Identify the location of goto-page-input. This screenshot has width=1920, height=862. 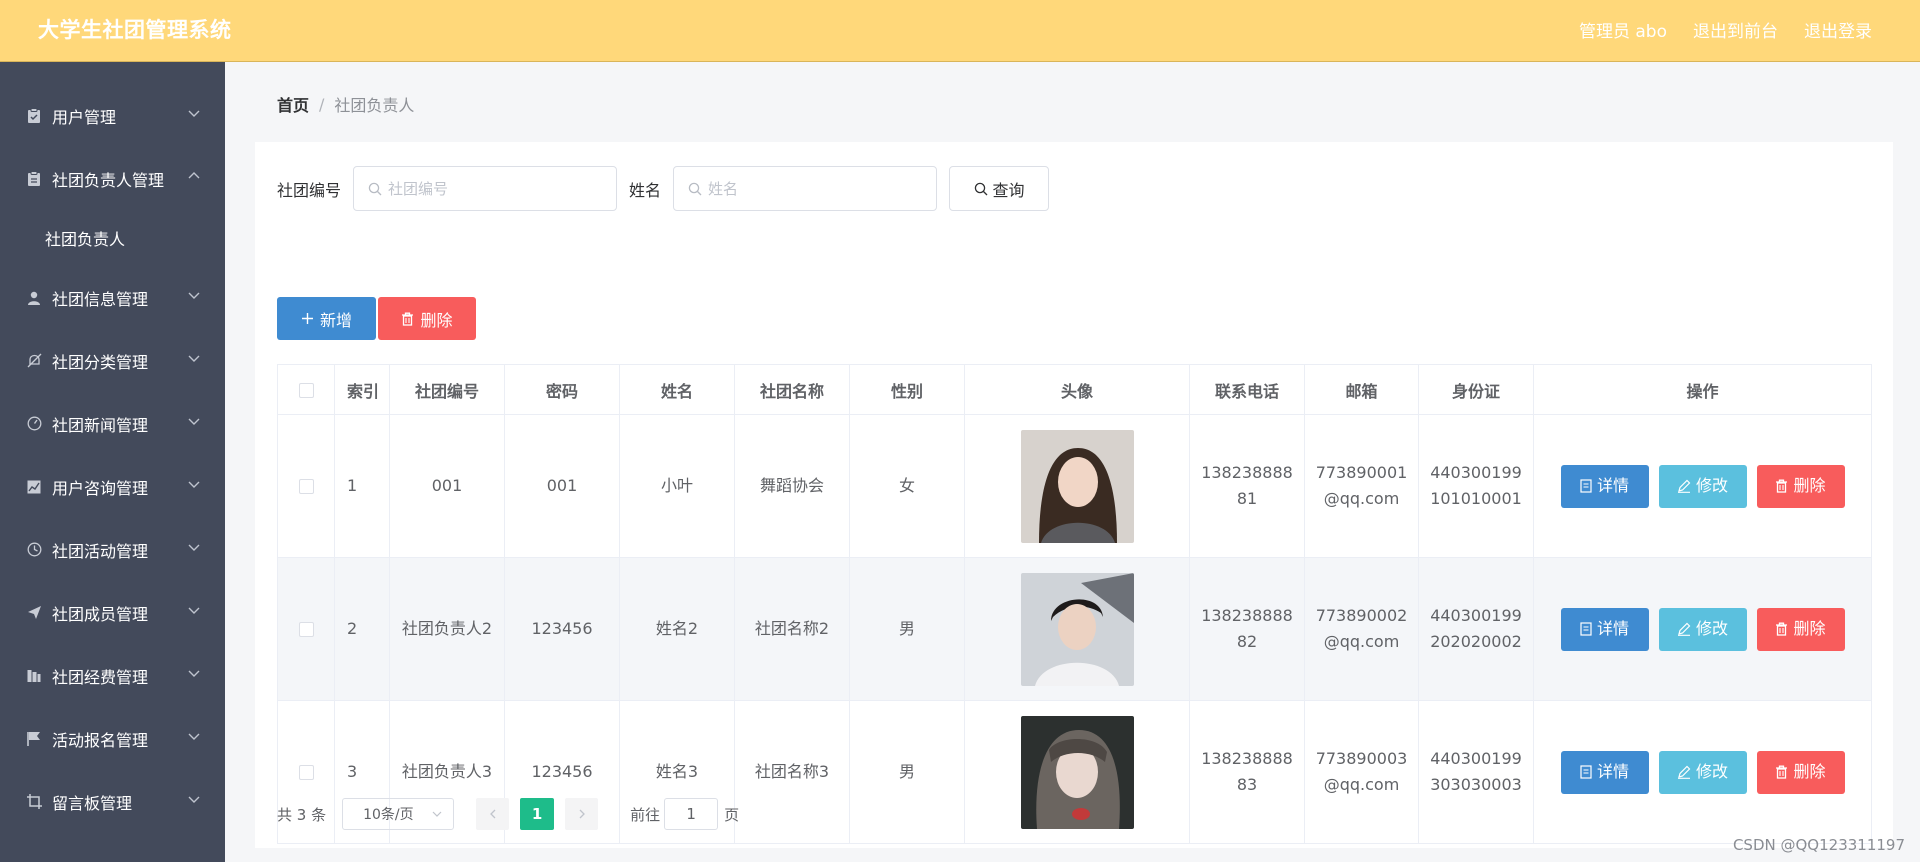
(691, 814).